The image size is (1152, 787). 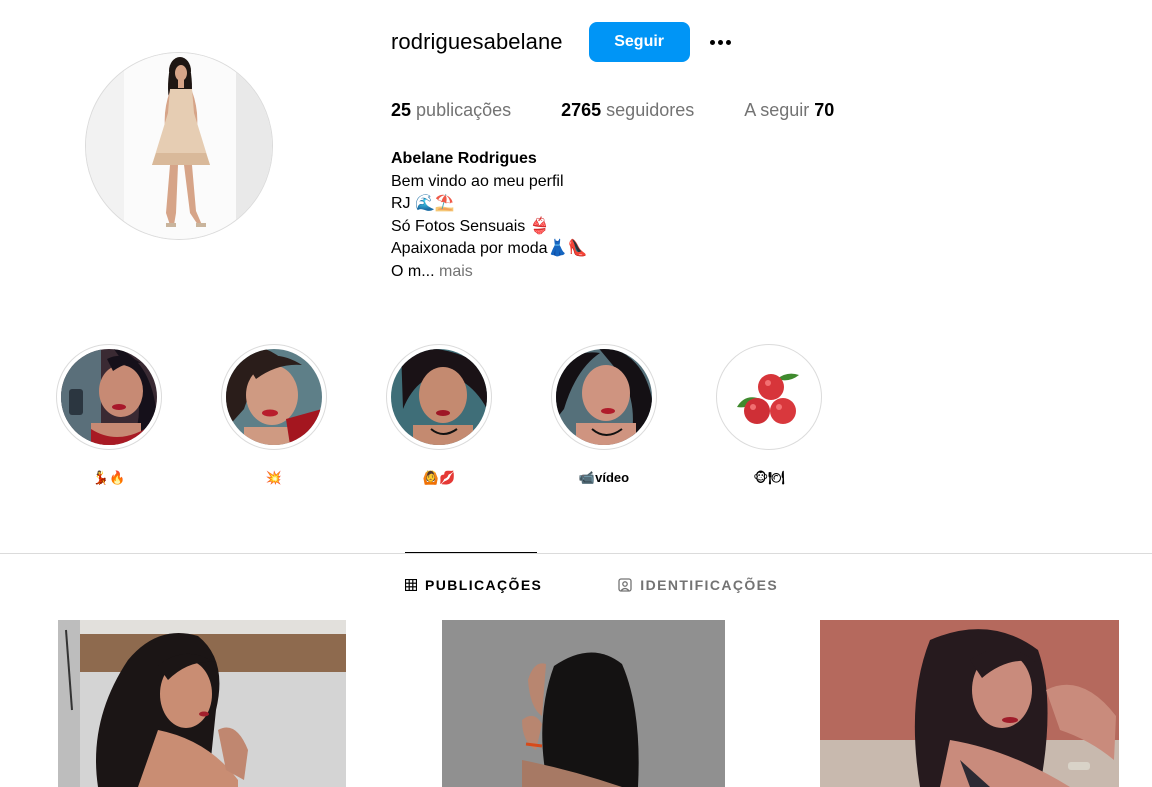 I want to click on highlight-item: 📹vídeo, so click(x=604, y=415).